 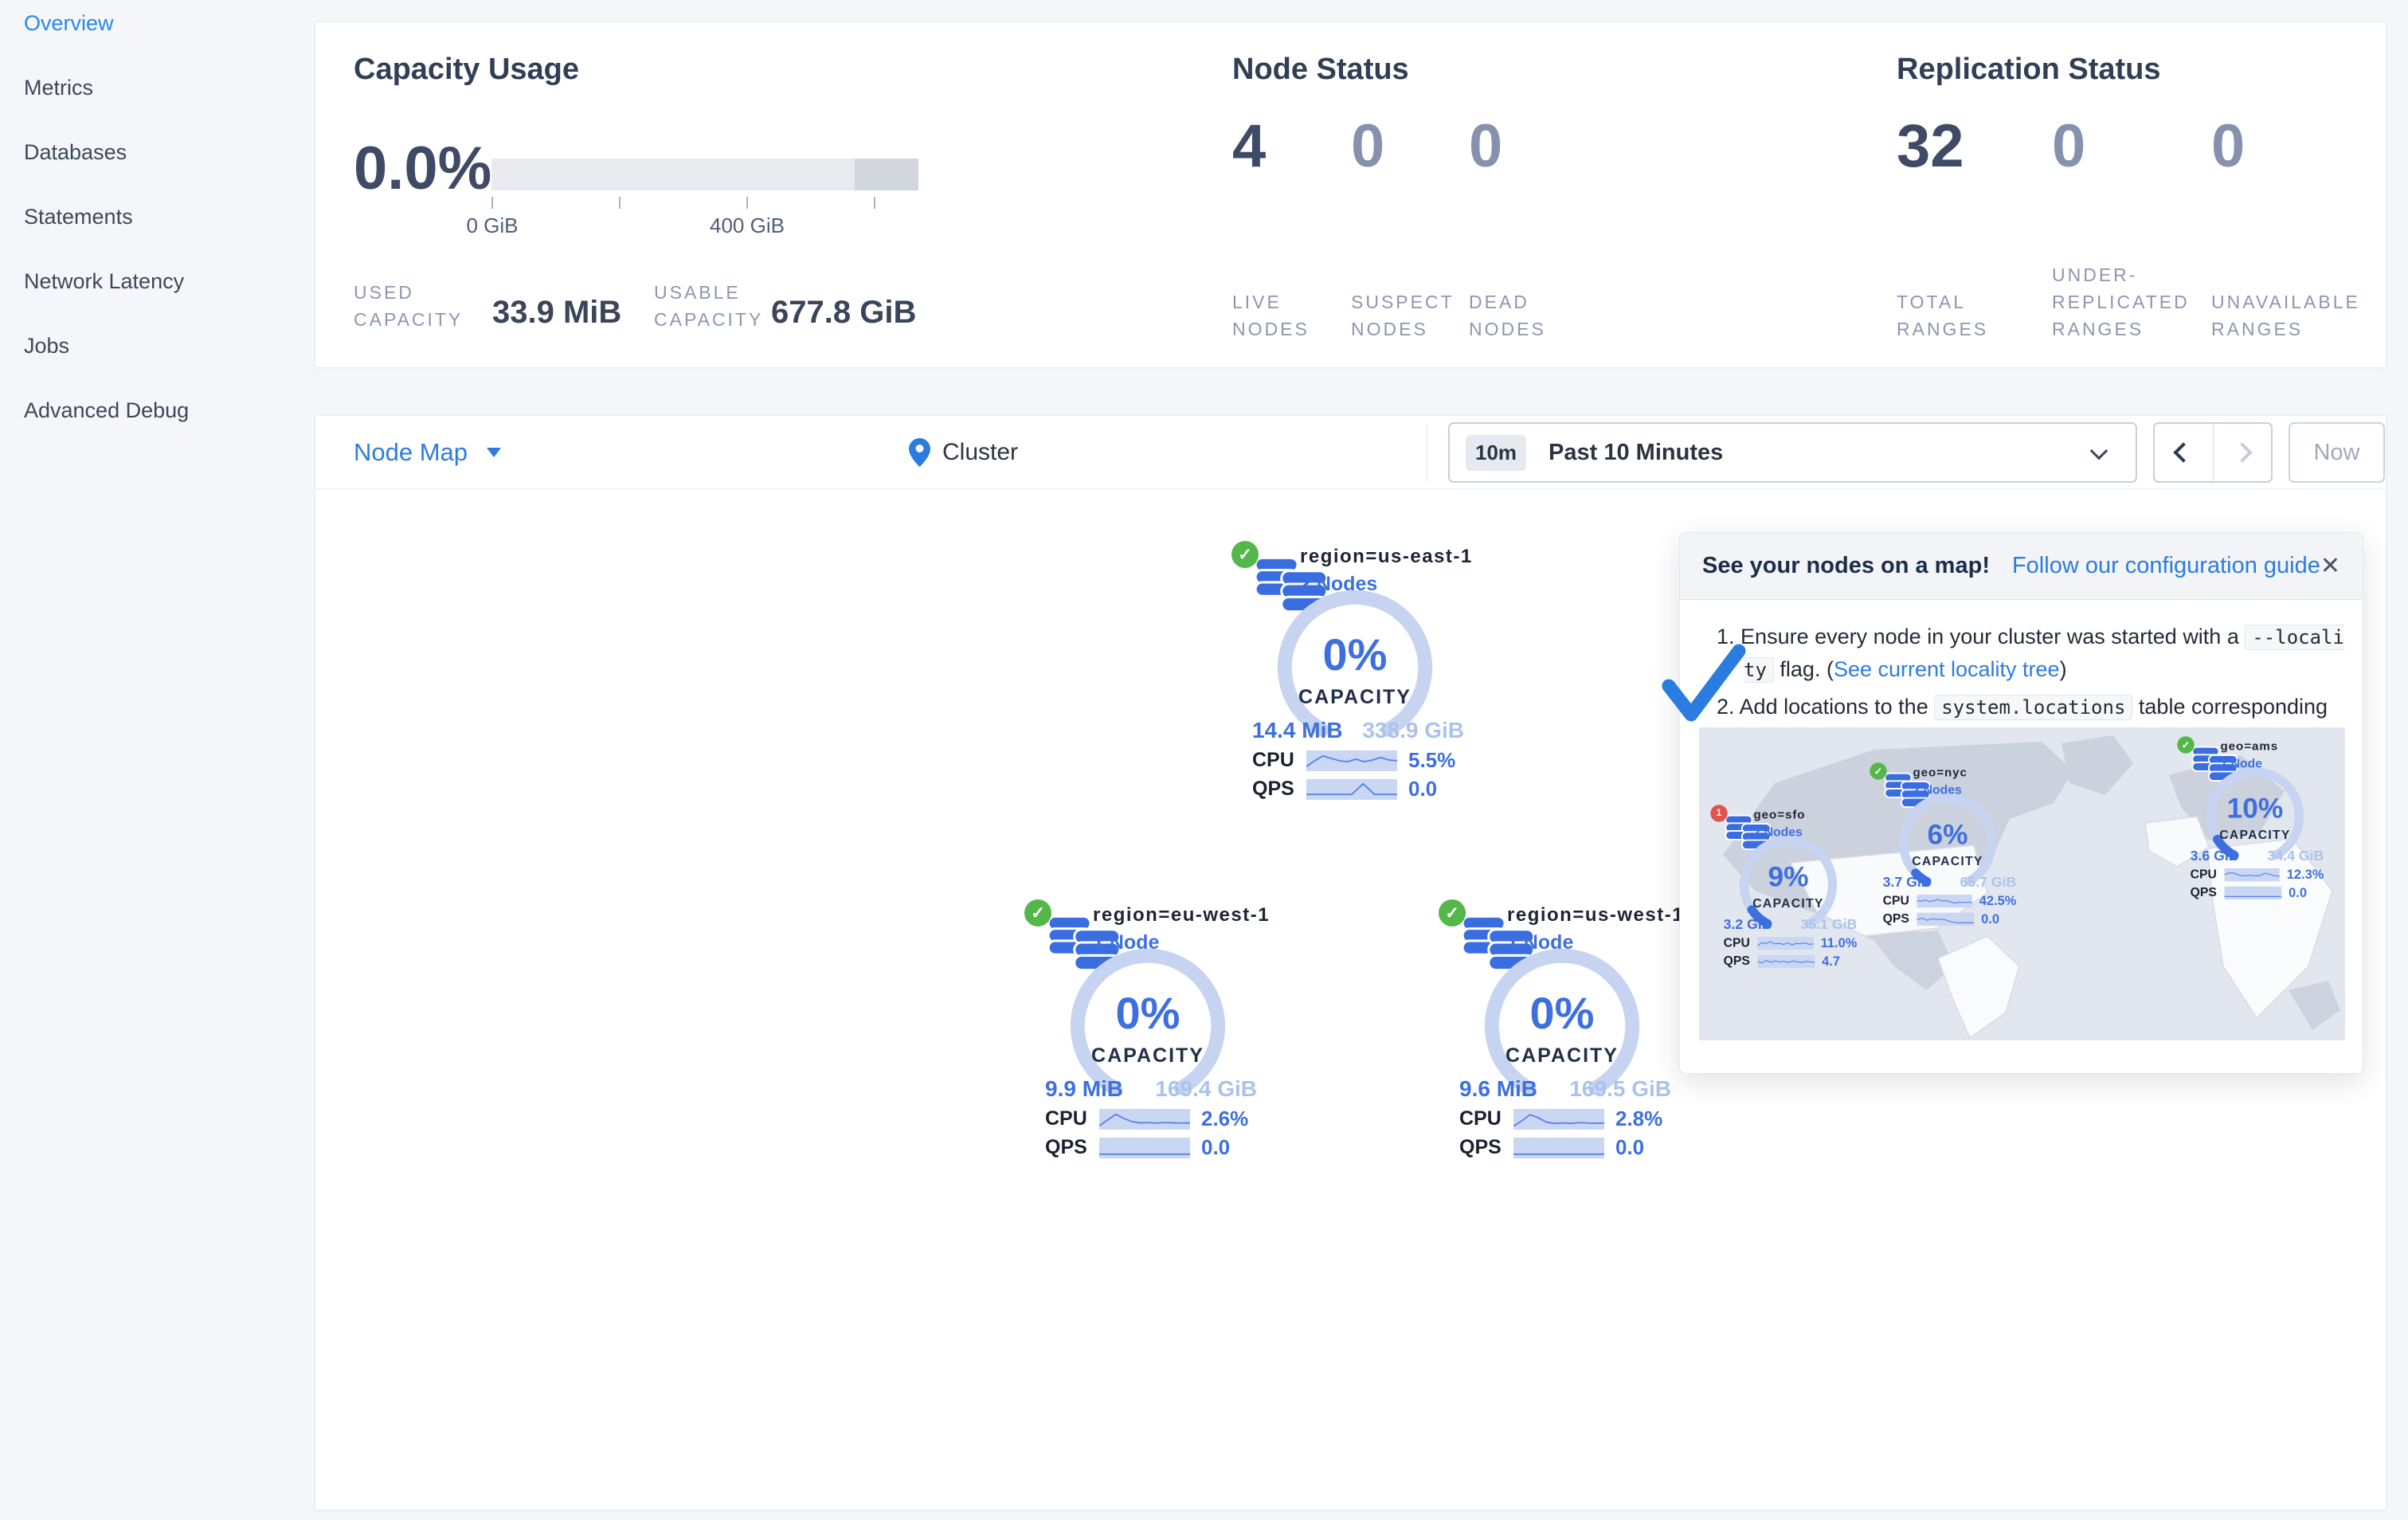 I want to click on sidebar-item-network-latency: Network Latency, so click(x=158, y=281).